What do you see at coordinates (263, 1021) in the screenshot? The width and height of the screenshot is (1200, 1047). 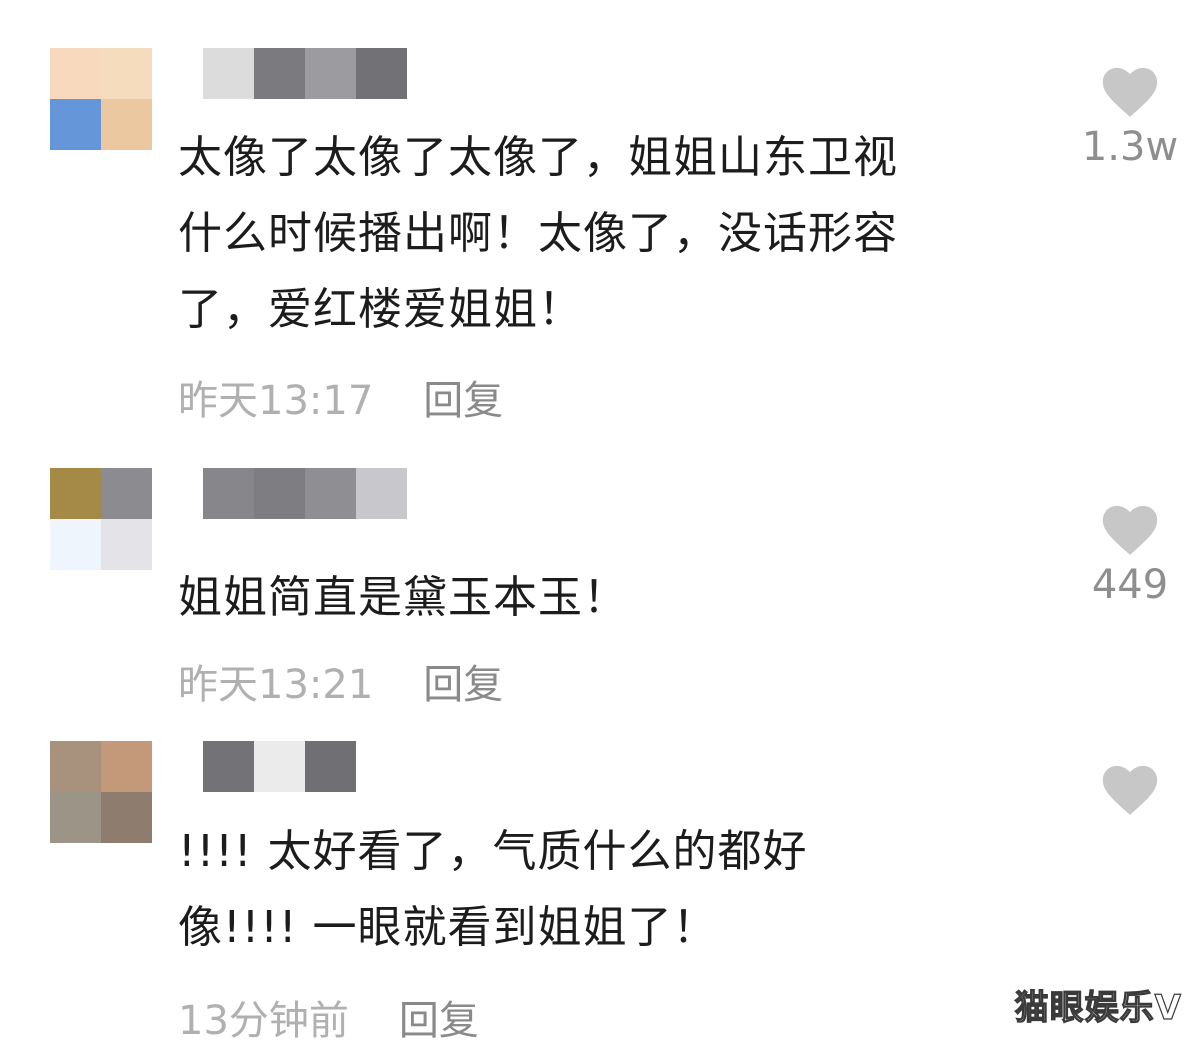 I see `timestamp: 13分钟前` at bounding box center [263, 1021].